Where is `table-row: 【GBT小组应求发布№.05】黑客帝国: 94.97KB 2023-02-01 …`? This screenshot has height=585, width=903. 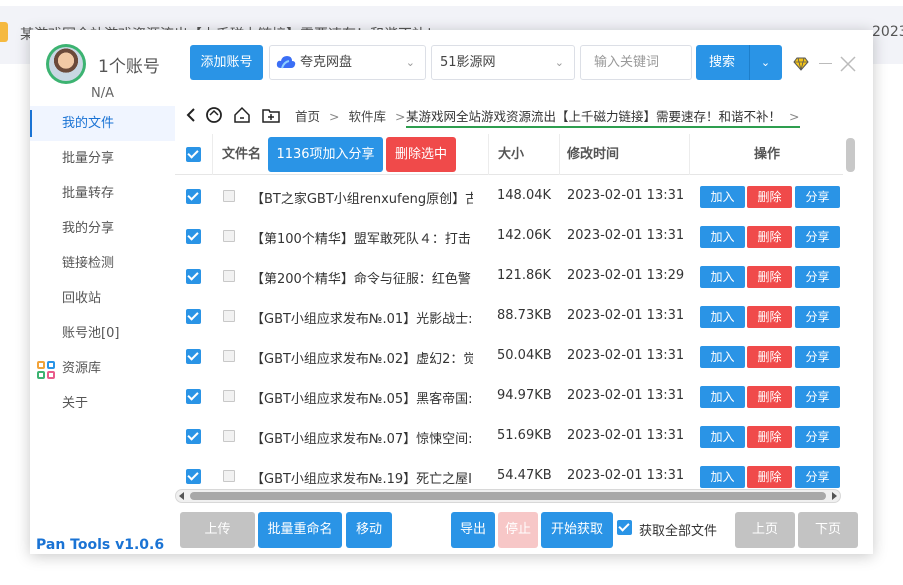
table-row: 【GBT小组应求发布№.05】黑客帝国: 94.97KB 2023-02-01 … is located at coordinates (509, 396).